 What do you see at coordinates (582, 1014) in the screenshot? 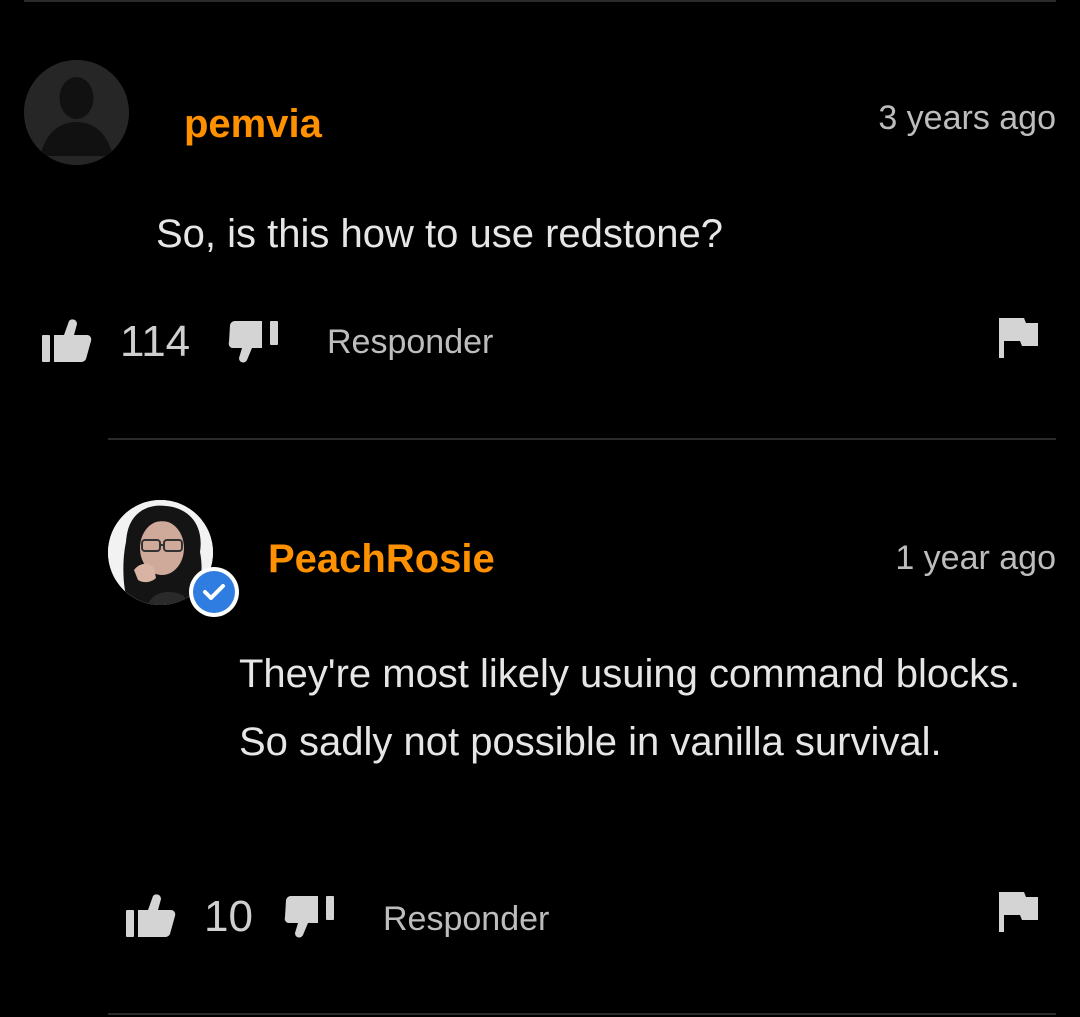
I see `bottom-divider` at bounding box center [582, 1014].